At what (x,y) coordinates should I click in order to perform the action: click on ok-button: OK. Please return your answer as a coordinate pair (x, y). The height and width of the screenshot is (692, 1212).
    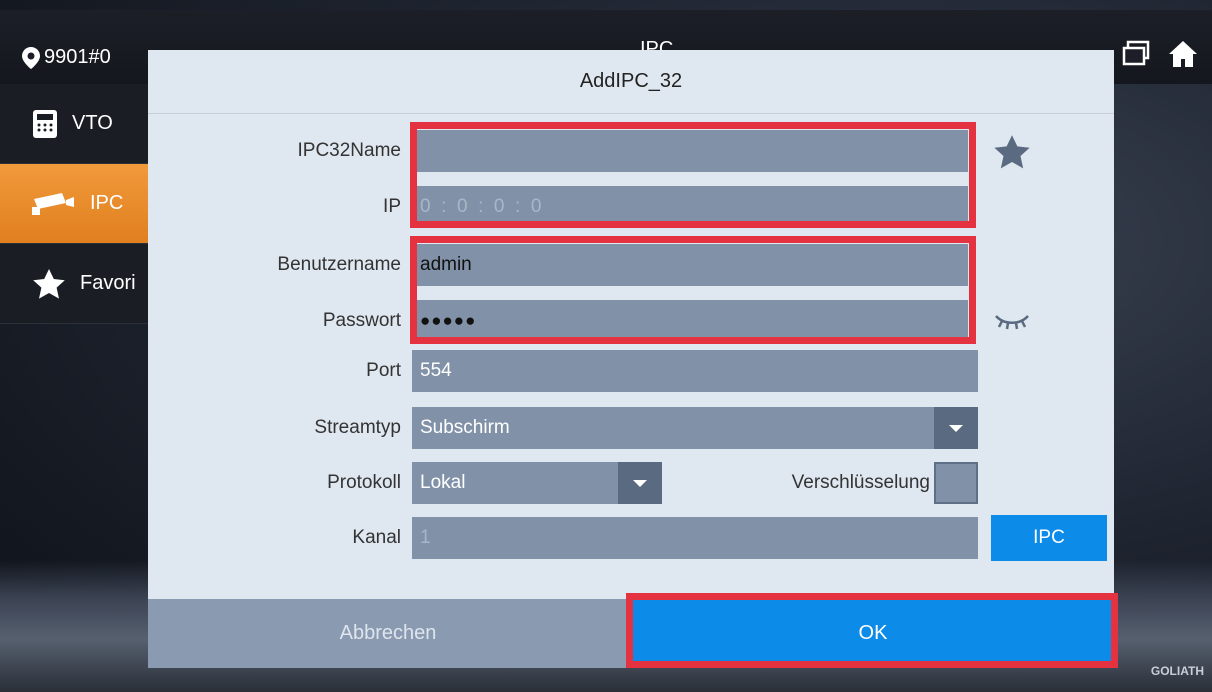
    Looking at the image, I should click on (873, 633).